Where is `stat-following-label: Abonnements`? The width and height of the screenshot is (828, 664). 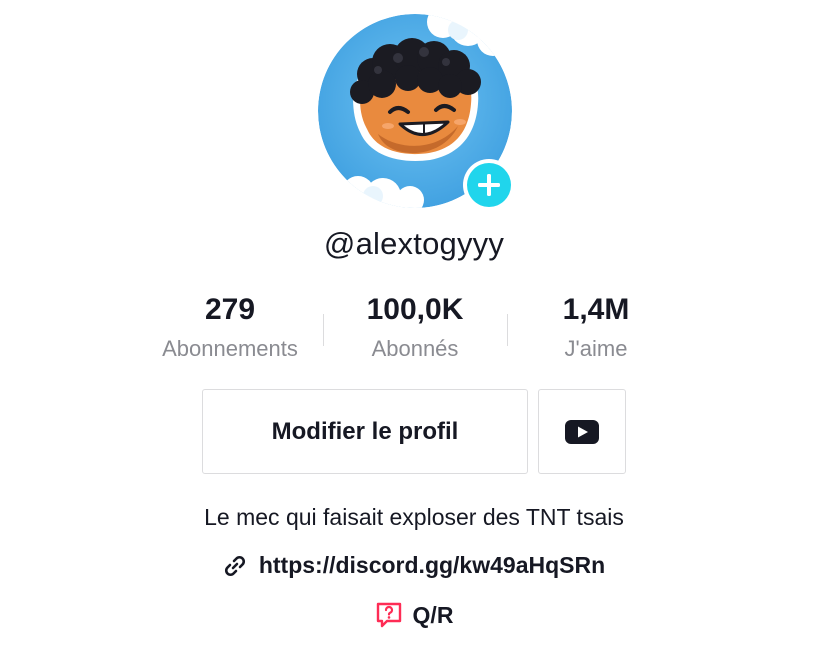
stat-following-label: Abonnements is located at coordinates (230, 348).